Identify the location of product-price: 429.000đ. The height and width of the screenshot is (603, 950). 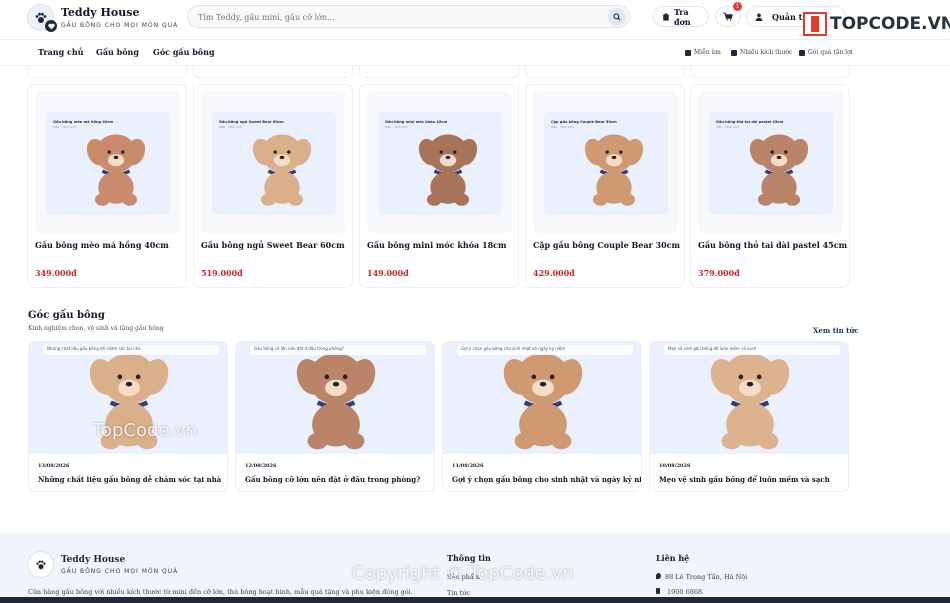
(554, 273).